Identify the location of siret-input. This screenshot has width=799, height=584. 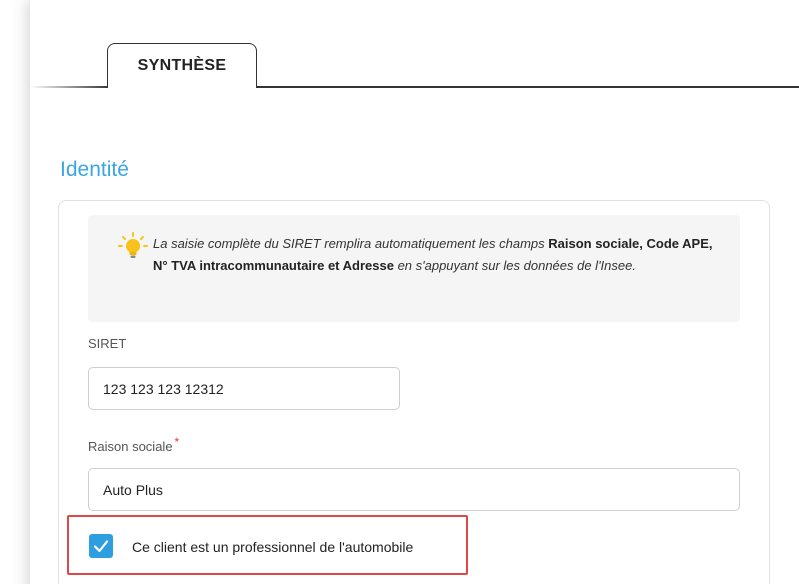
(244, 388).